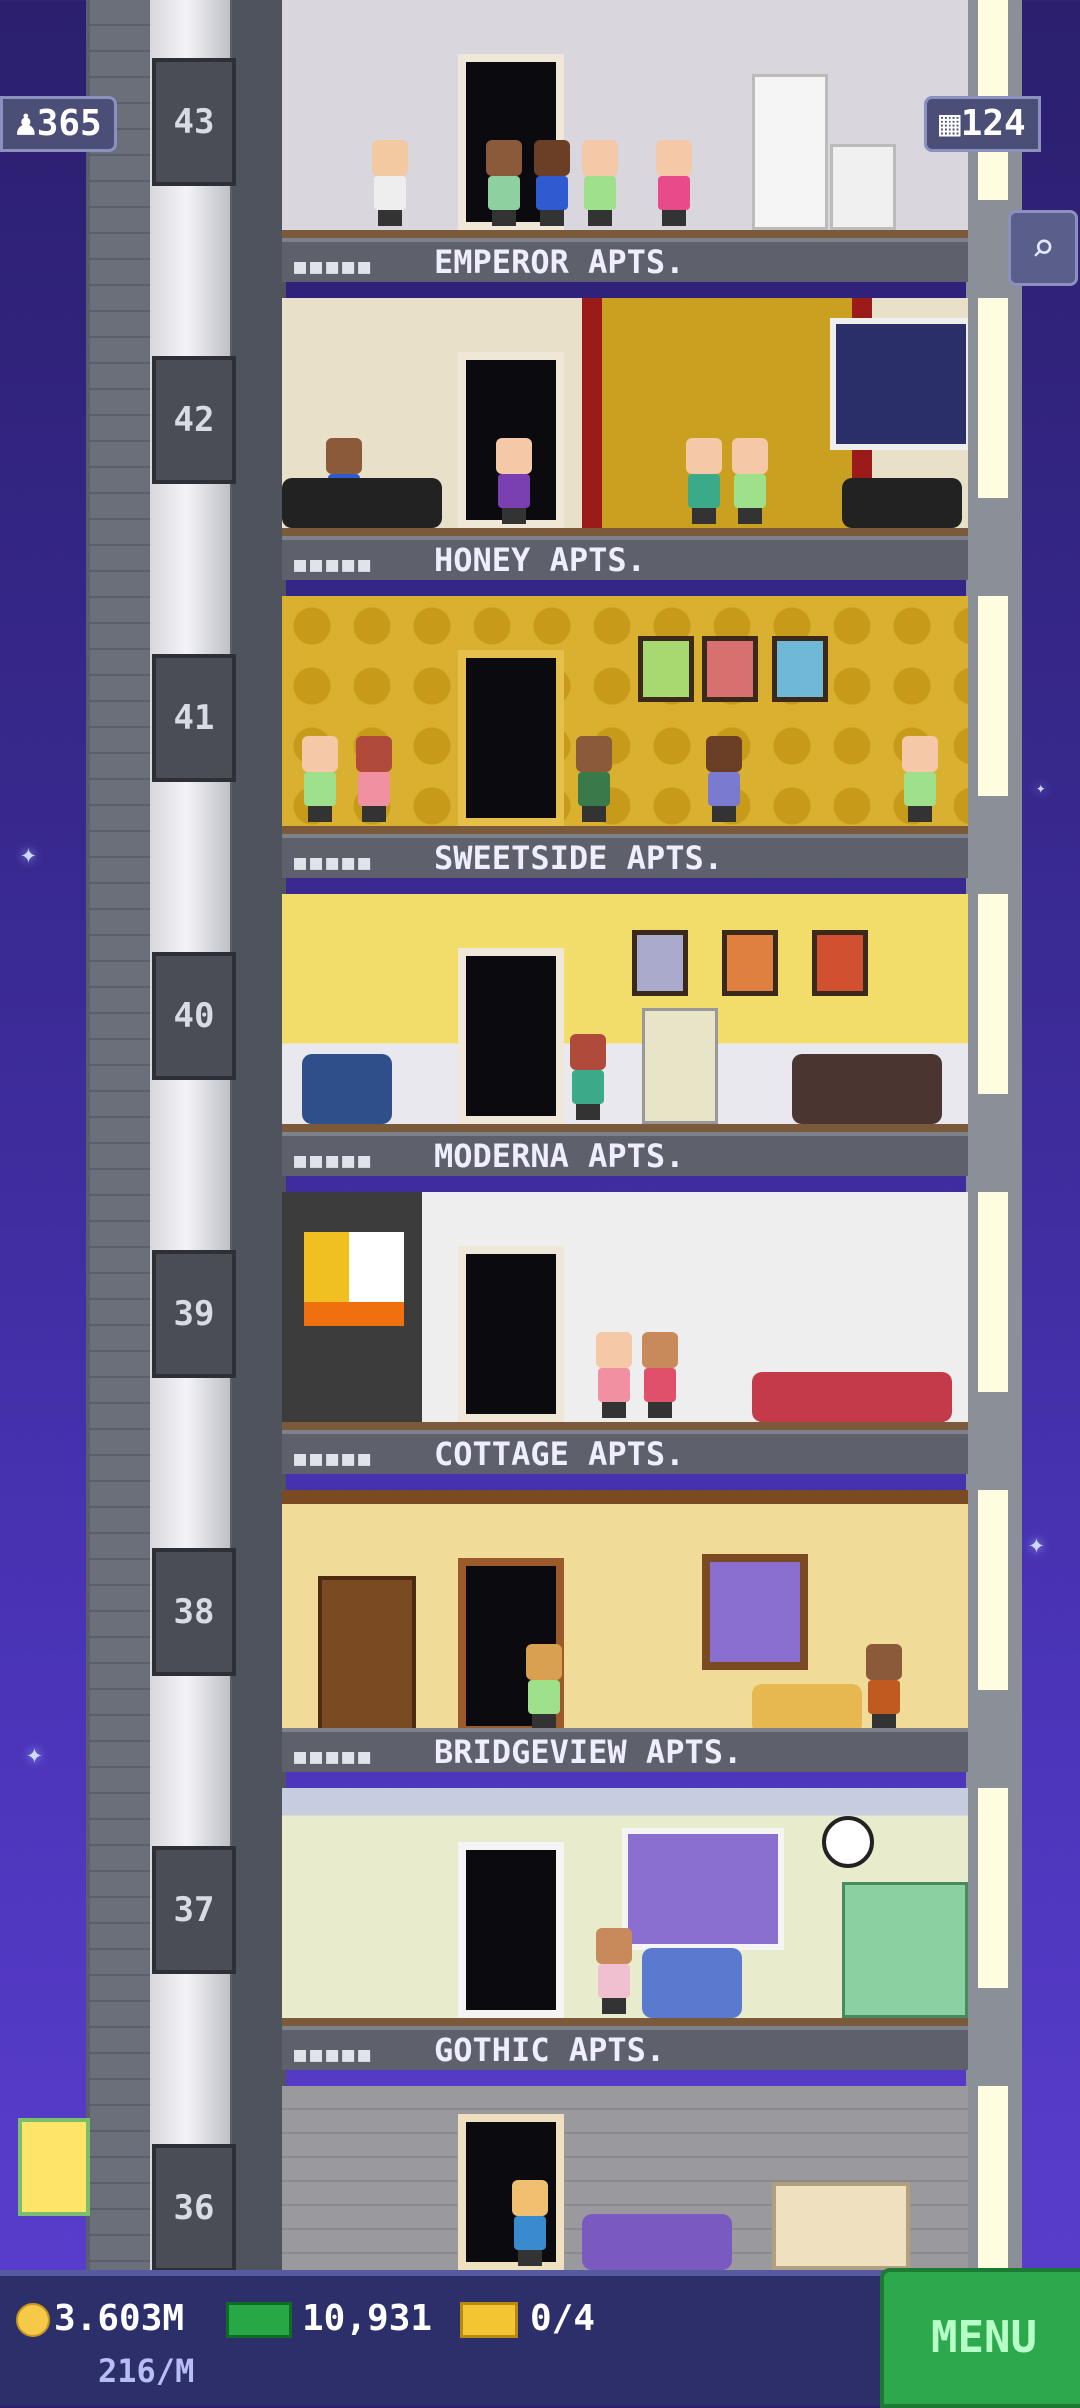 The height and width of the screenshot is (2408, 1080). I want to click on side-event-thumbnail, so click(54, 2167).